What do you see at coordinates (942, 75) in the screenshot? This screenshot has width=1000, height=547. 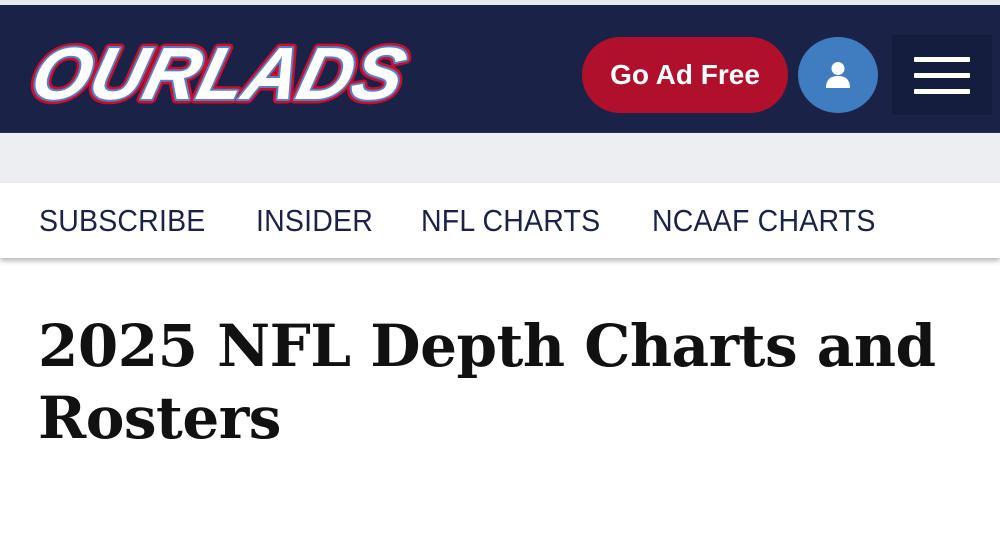 I see `hamburger-menu-button` at bounding box center [942, 75].